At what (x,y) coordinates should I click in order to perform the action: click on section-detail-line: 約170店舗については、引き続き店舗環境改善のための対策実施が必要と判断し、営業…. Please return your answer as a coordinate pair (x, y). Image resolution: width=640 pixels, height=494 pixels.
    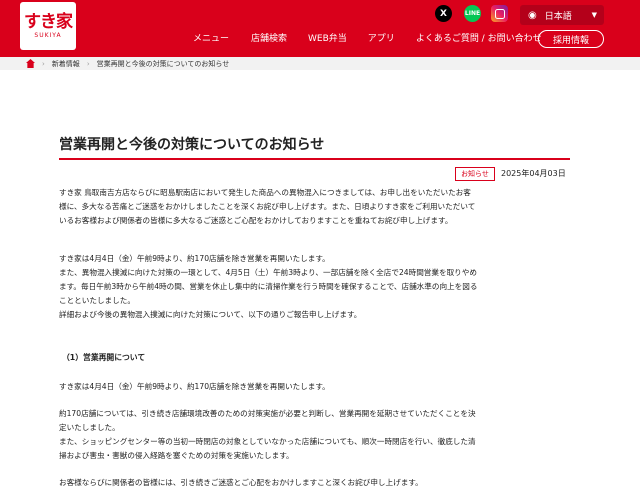
    Looking at the image, I should click on (267, 413).